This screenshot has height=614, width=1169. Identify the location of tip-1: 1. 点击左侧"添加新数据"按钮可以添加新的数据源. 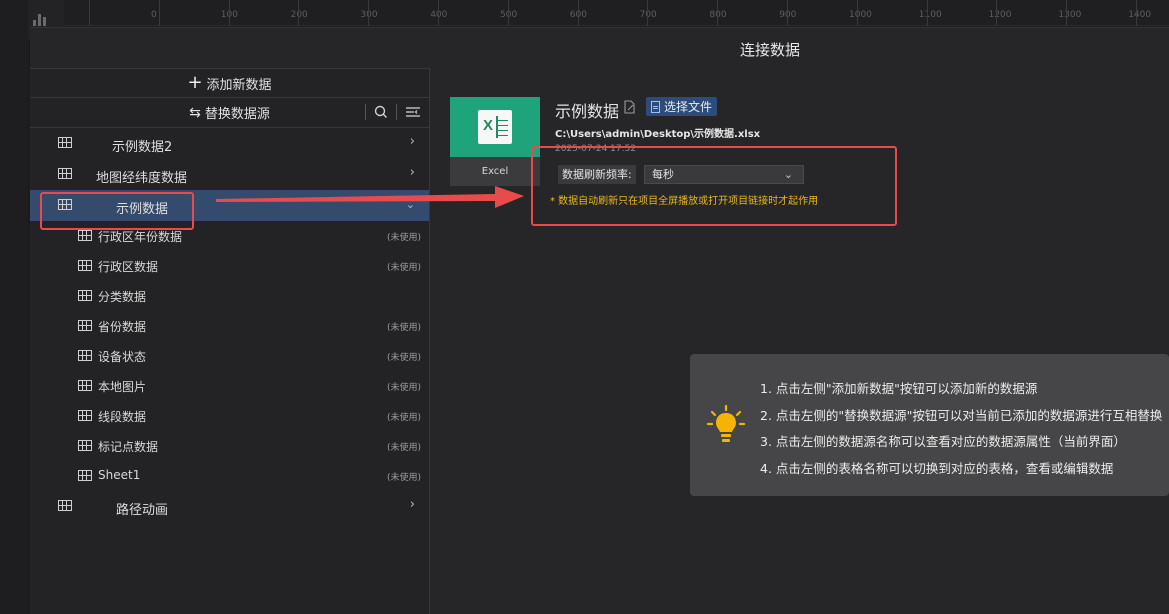
(899, 388).